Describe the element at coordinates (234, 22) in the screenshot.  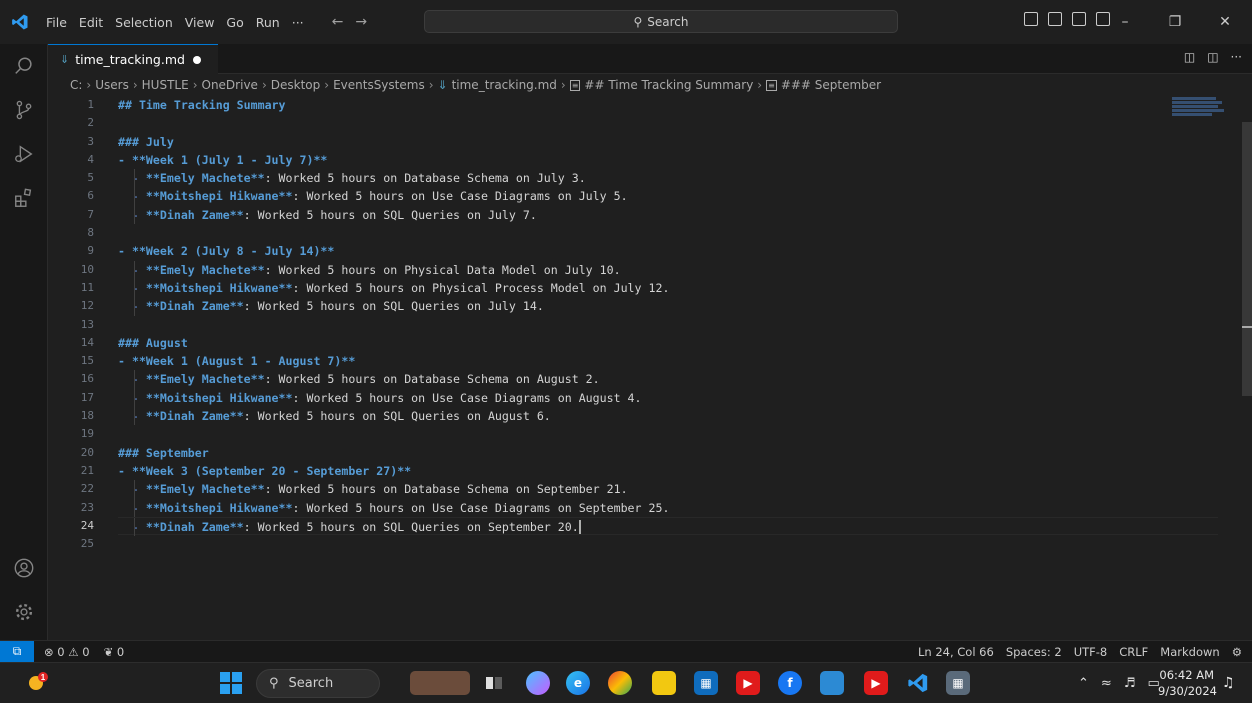
I see `menu-item-go: Go` at that location.